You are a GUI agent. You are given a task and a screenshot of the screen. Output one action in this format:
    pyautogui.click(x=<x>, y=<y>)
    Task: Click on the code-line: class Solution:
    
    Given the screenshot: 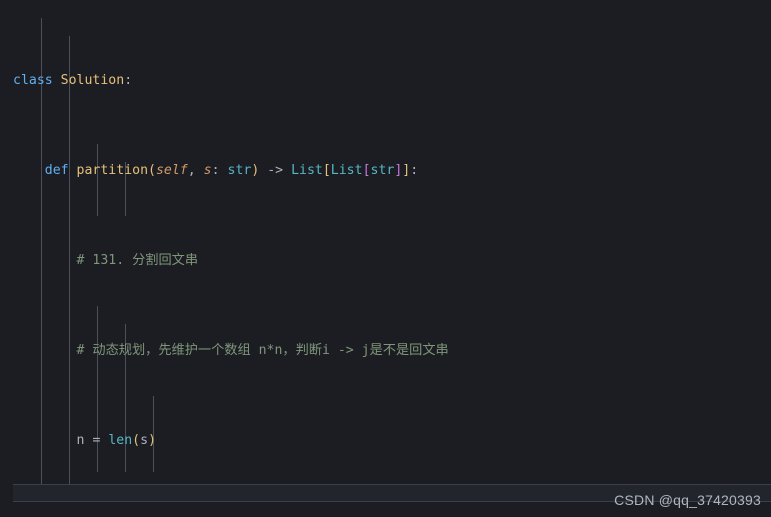 What is the action you would take?
    pyautogui.click(x=385, y=81)
    